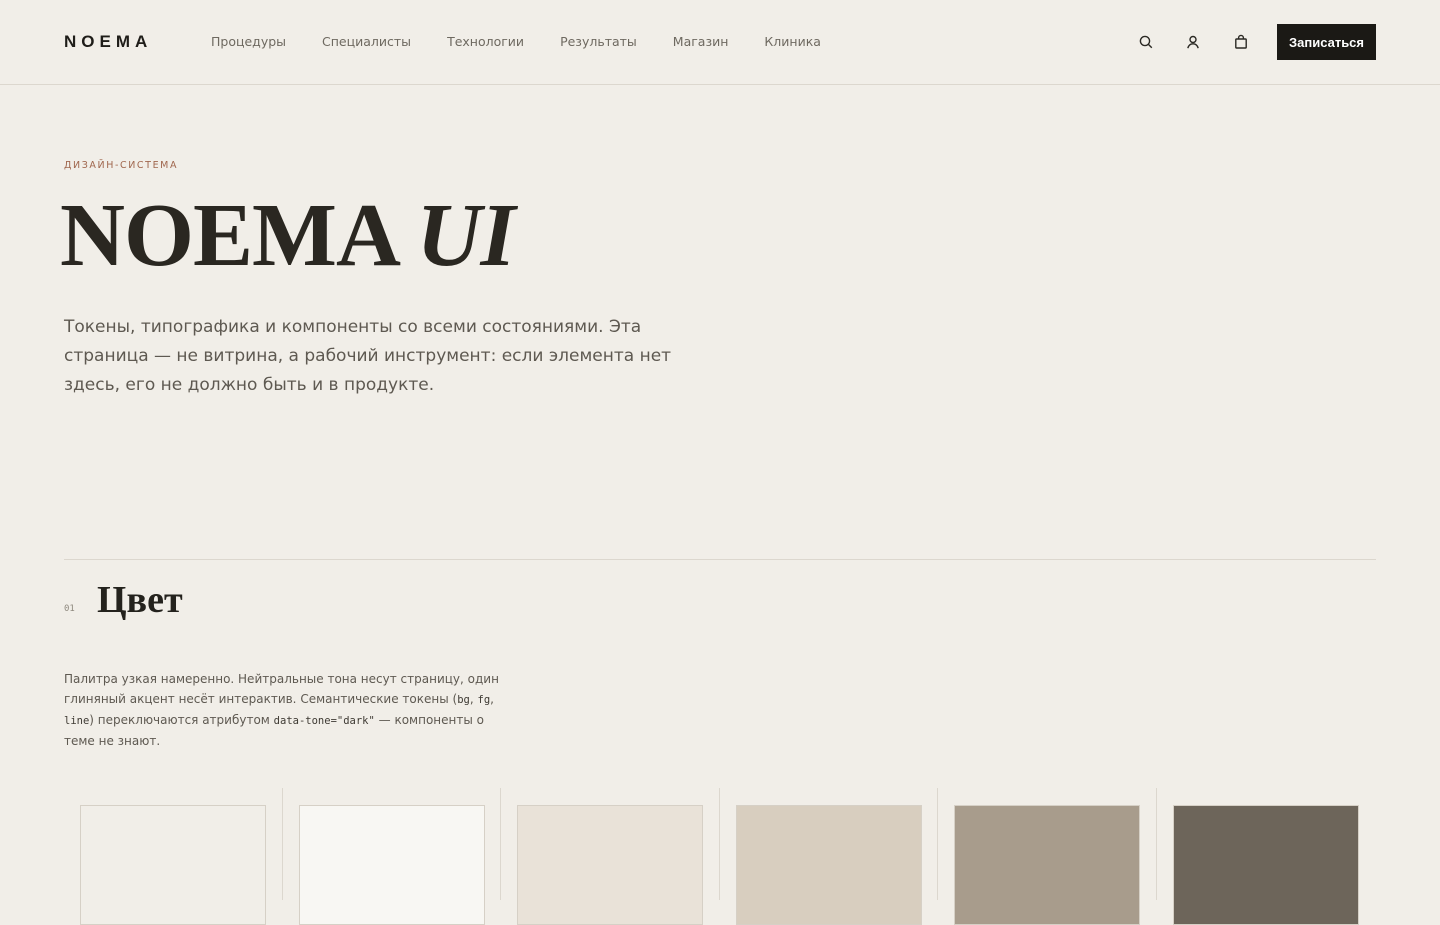 The width and height of the screenshot is (1440, 925). What do you see at coordinates (701, 41) in the screenshot?
I see `nav-item-shop: Магазин` at bounding box center [701, 41].